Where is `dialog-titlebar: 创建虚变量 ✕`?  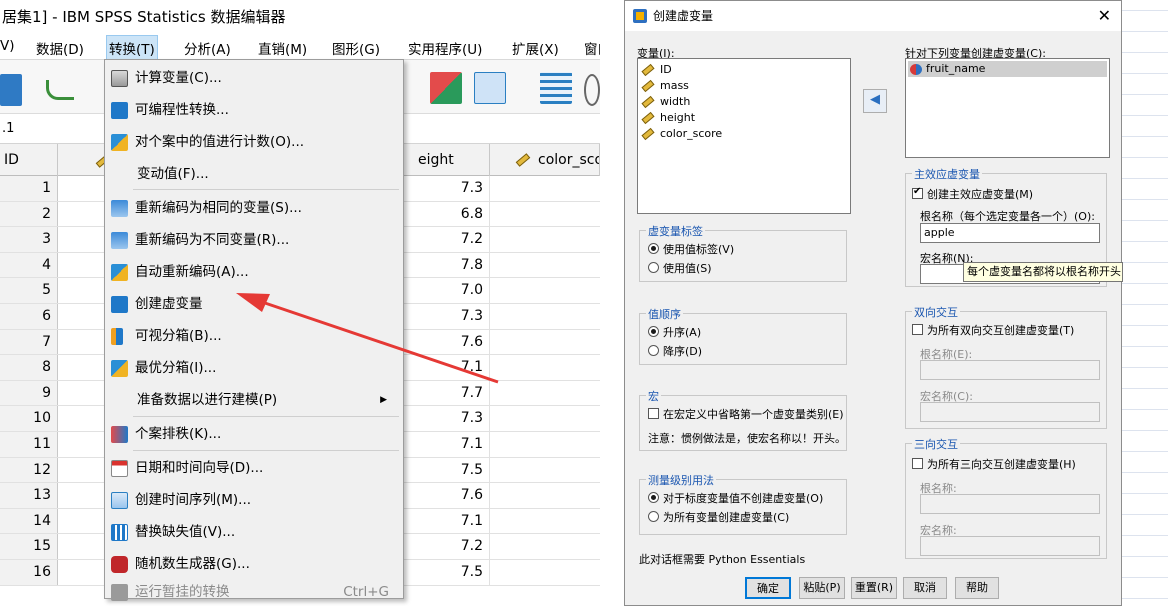
dialog-titlebar: 创建虚变量 ✕ is located at coordinates (873, 16).